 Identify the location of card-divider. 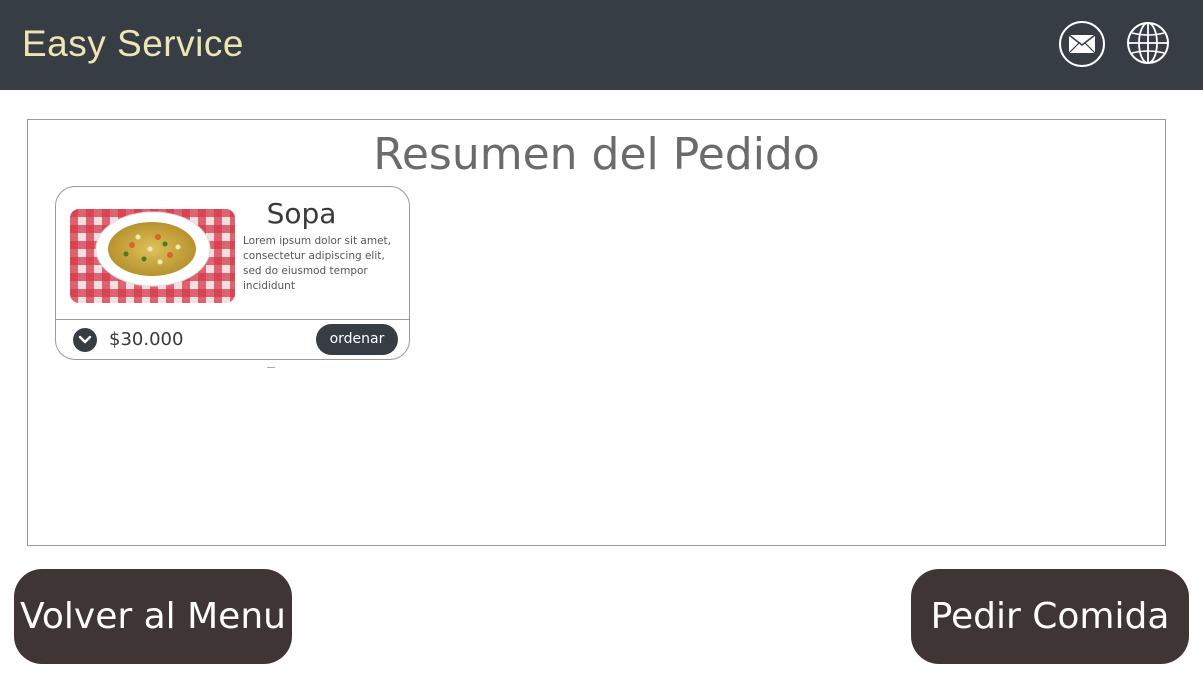
(232, 319).